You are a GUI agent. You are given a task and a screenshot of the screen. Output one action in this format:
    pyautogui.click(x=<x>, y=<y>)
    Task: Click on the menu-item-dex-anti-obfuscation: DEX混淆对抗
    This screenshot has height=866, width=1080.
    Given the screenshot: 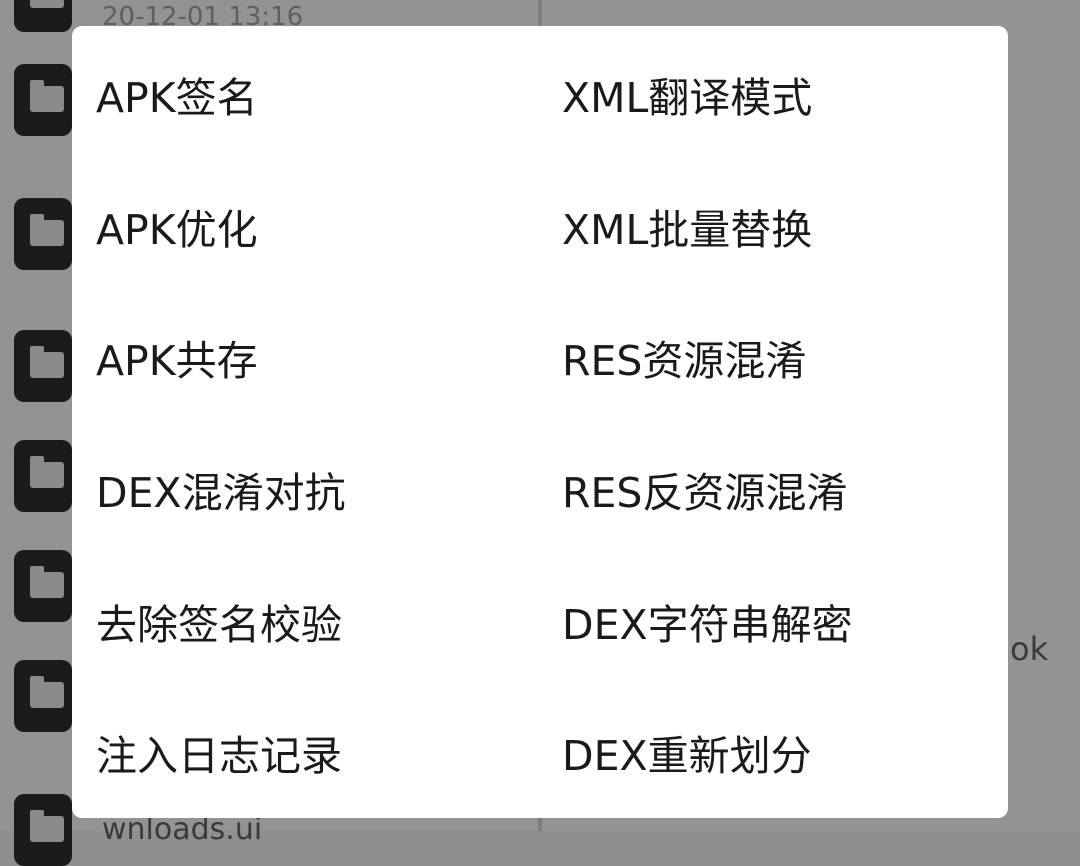 What is the action you would take?
    pyautogui.click(x=318, y=489)
    